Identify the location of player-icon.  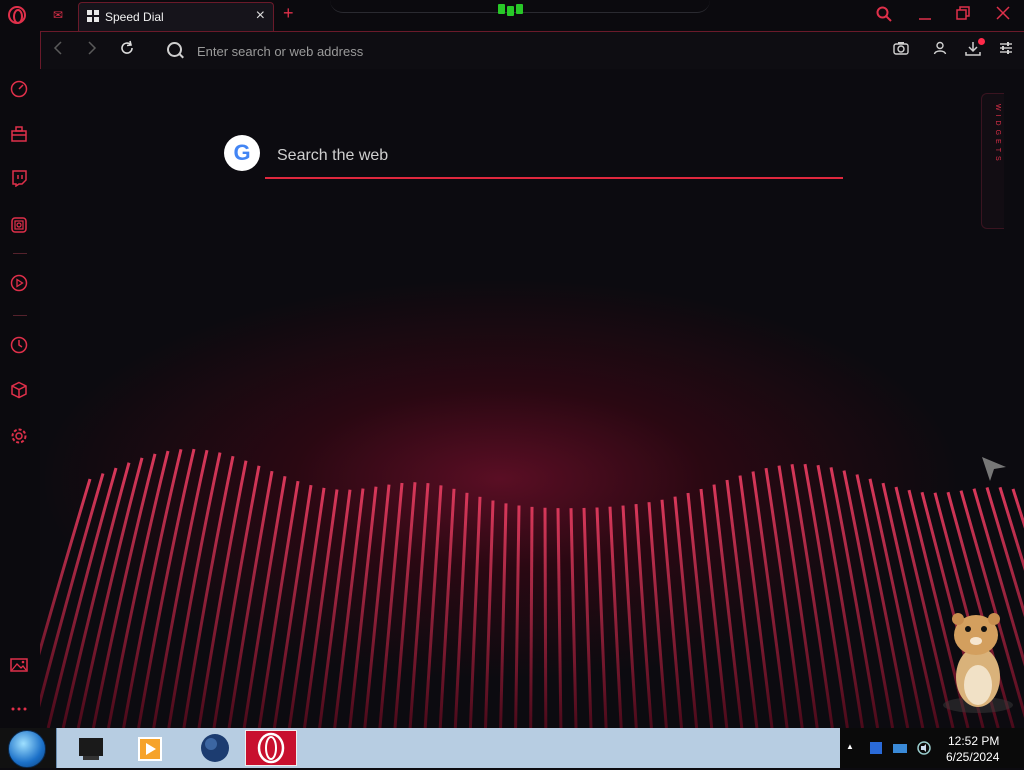
(19, 284).